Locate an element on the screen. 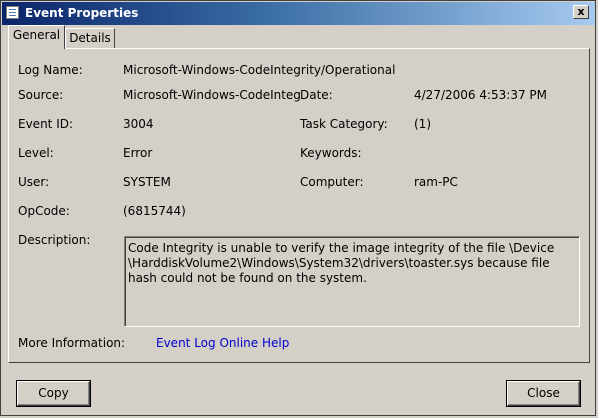 The width and height of the screenshot is (598, 418). close-button: Close is located at coordinates (543, 393).